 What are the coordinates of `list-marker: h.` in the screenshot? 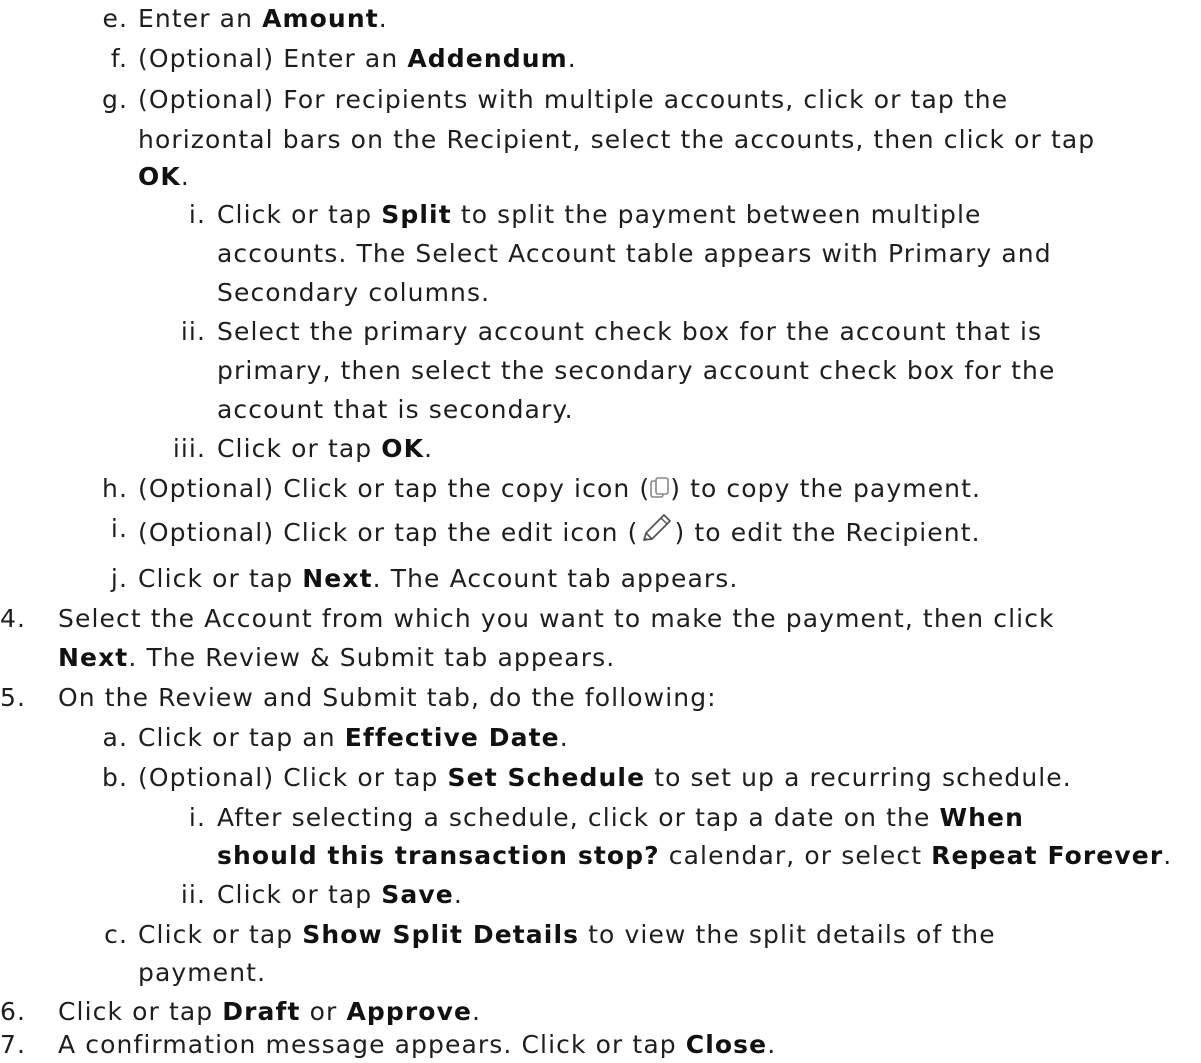 It's located at (115, 488).